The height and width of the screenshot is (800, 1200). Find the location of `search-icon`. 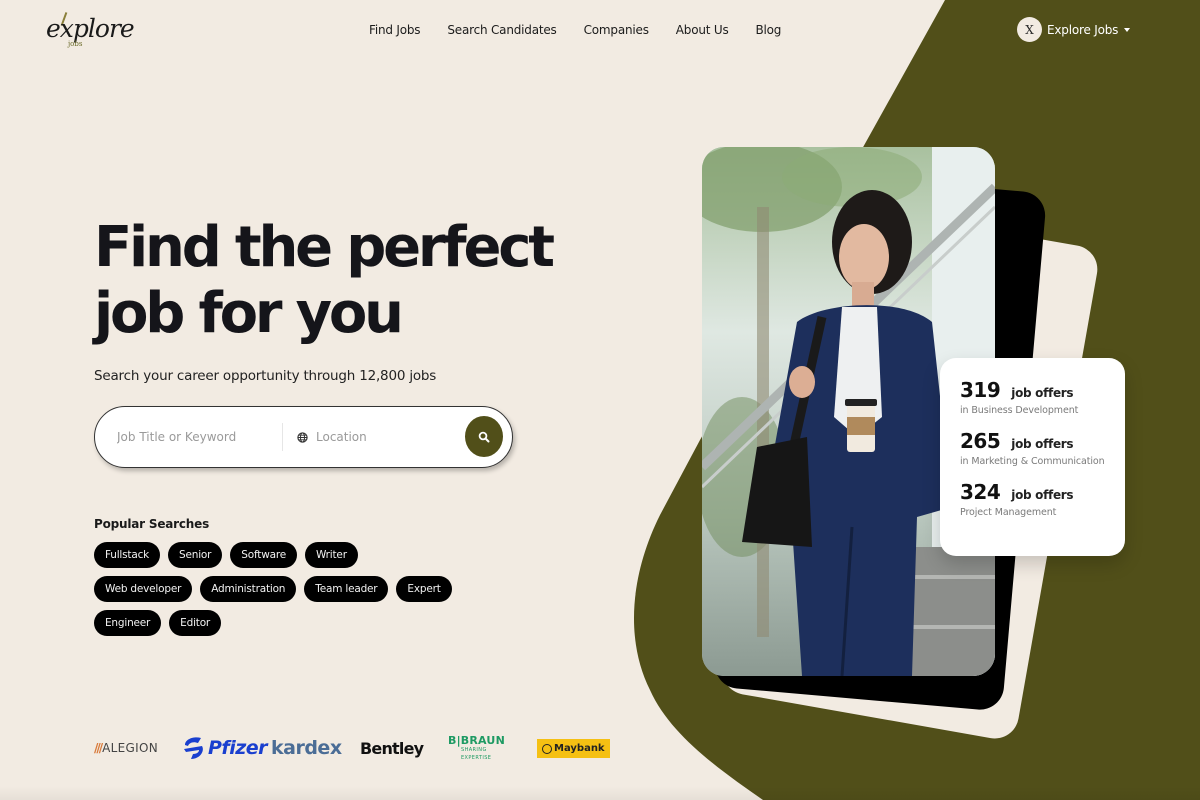

search-icon is located at coordinates (484, 436).